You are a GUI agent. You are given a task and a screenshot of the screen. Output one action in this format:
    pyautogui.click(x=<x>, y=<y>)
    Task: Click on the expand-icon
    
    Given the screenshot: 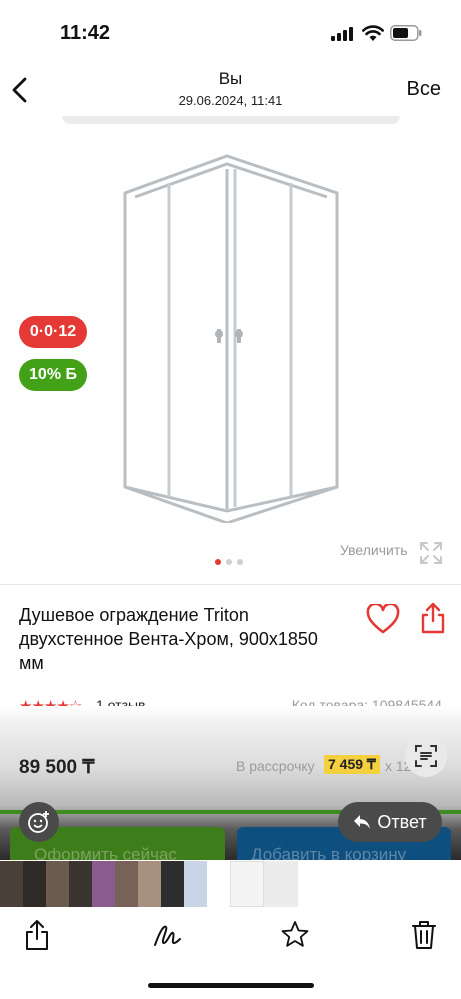 What is the action you would take?
    pyautogui.click(x=431, y=553)
    